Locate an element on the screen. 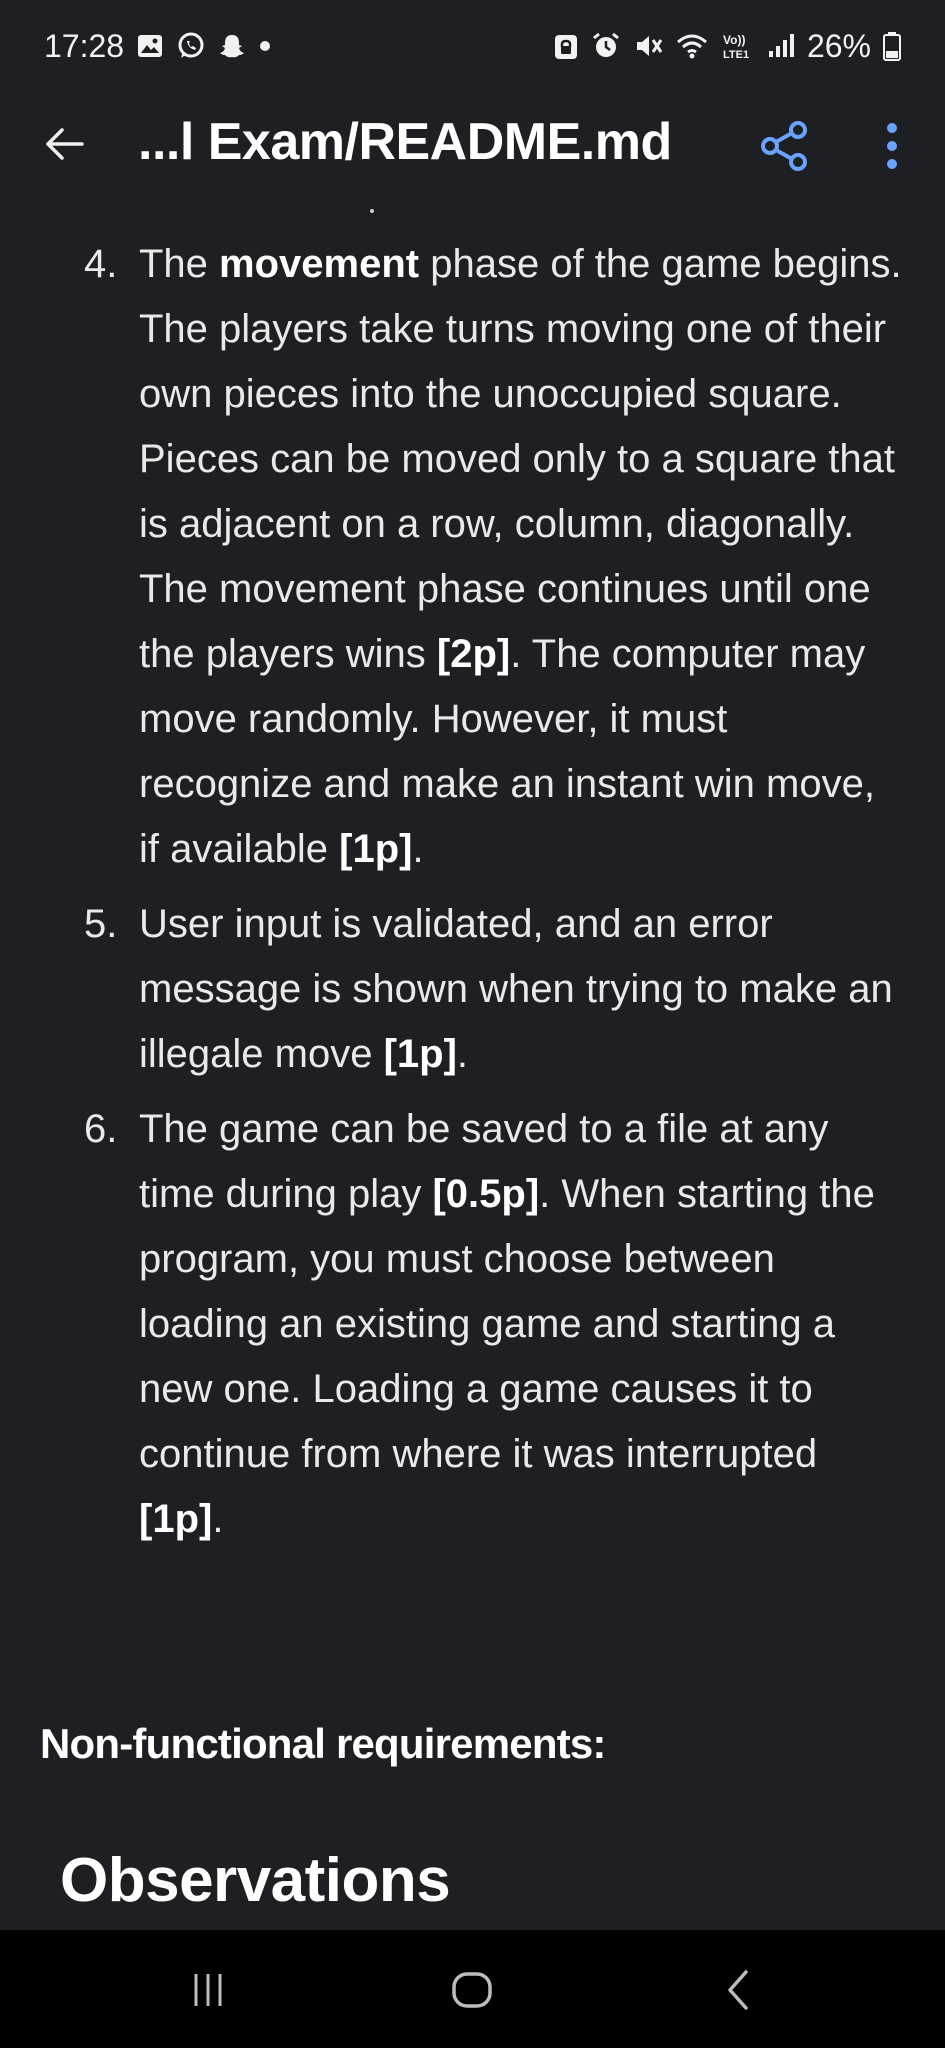 This screenshot has height=2048, width=945. wifi-icon is located at coordinates (692, 46).